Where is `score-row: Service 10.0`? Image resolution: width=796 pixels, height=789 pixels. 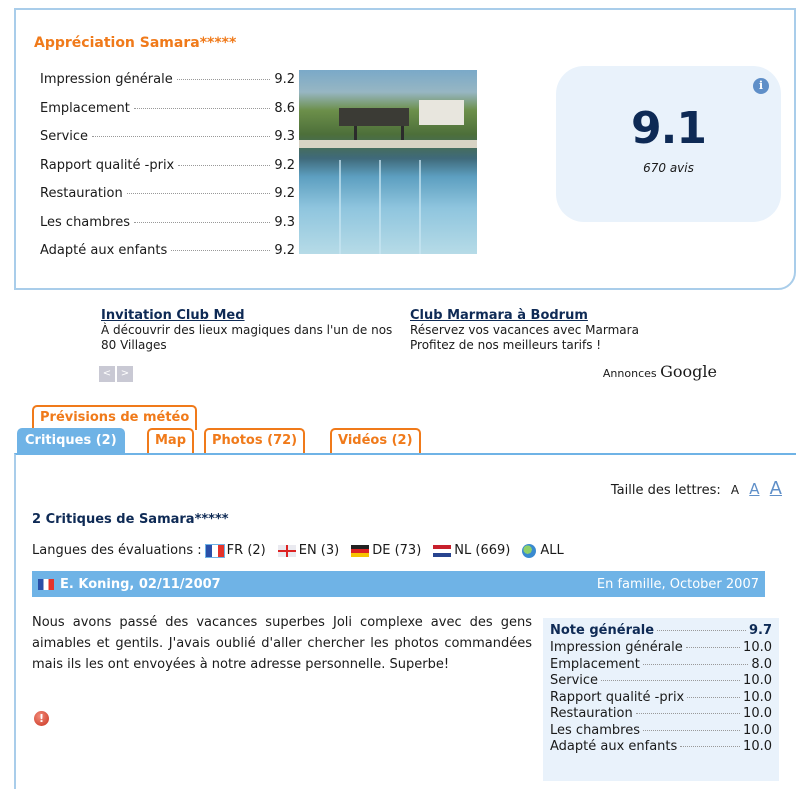 score-row: Service 10.0 is located at coordinates (661, 681).